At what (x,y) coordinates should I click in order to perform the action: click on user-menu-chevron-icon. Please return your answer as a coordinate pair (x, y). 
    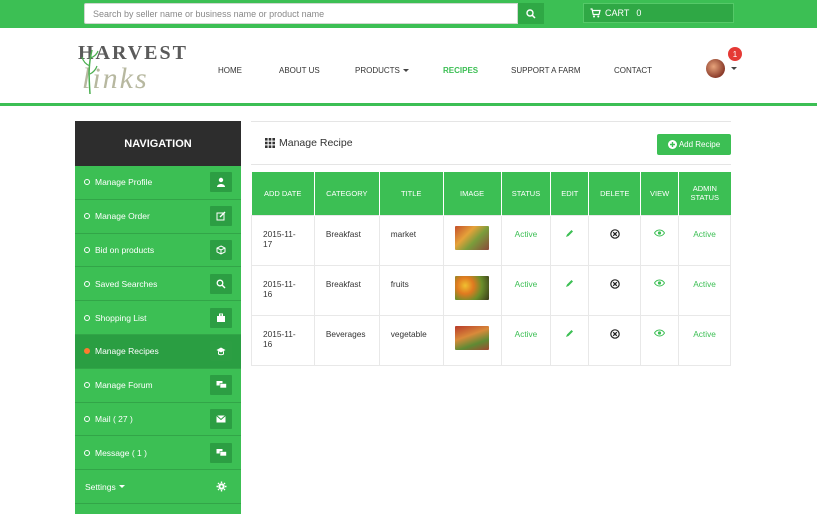
    Looking at the image, I should click on (734, 68).